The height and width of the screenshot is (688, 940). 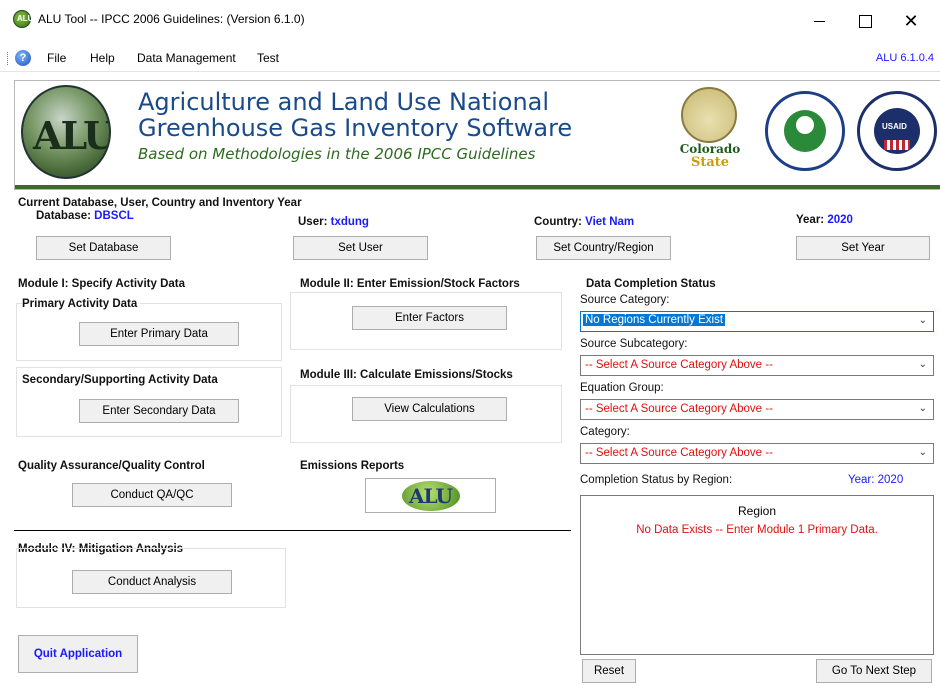 I want to click on set-database-button: Set Database, so click(x=103, y=248).